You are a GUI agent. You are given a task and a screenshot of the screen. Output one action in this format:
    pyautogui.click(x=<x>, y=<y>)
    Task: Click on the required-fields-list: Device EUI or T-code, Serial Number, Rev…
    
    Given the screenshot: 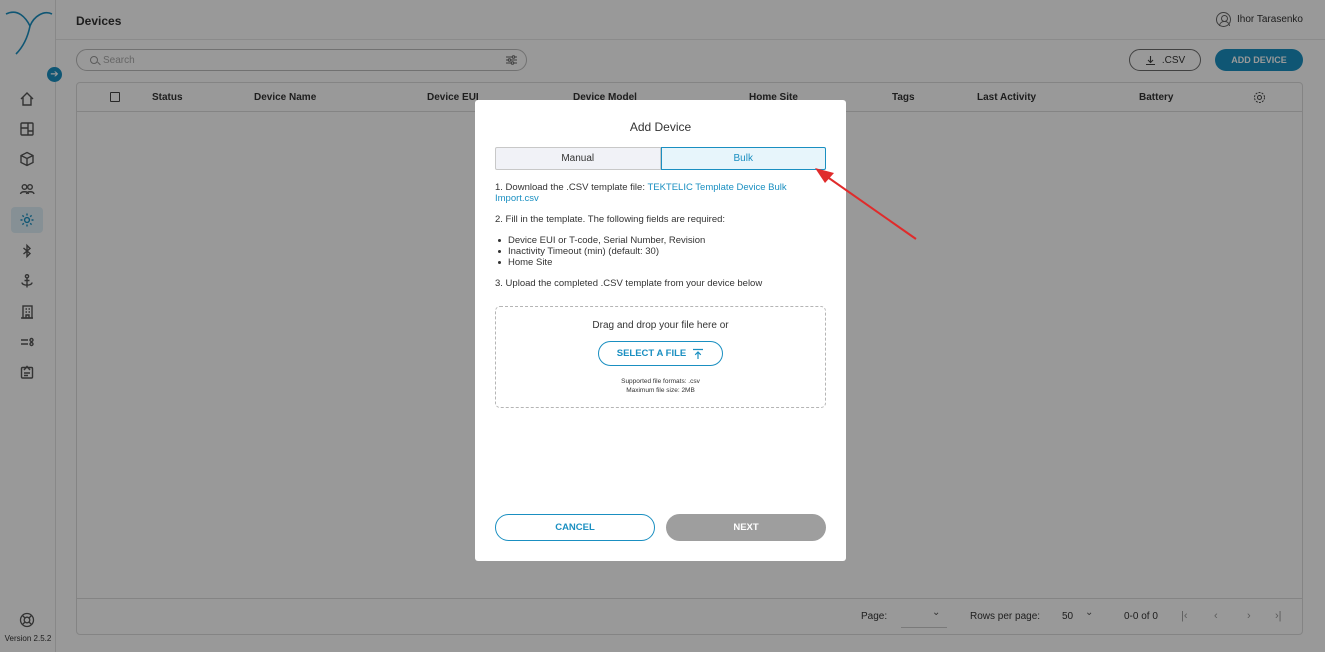 What is the action you would take?
    pyautogui.click(x=660, y=251)
    